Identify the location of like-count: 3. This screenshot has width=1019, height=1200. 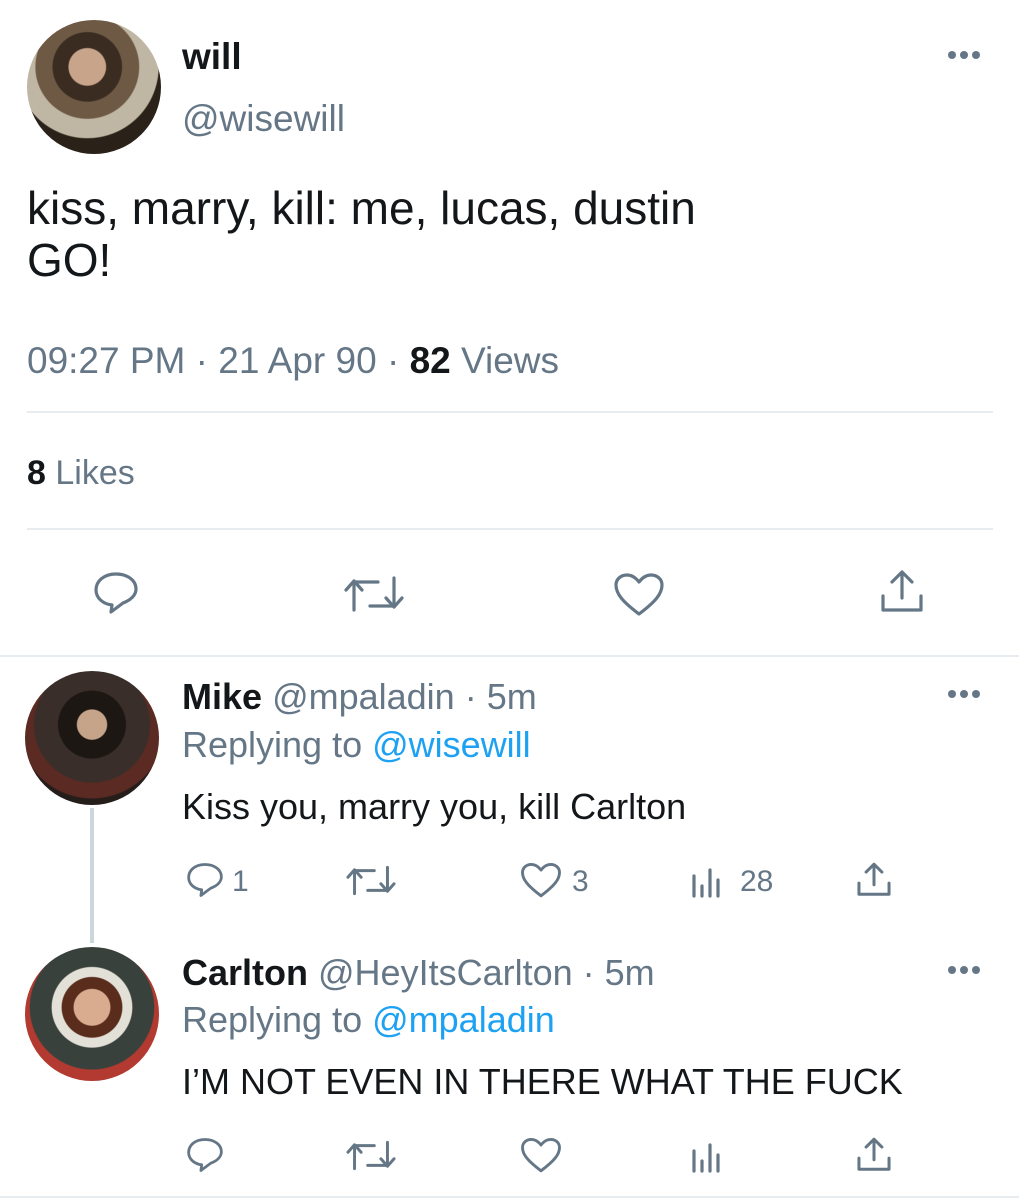
(580, 881).